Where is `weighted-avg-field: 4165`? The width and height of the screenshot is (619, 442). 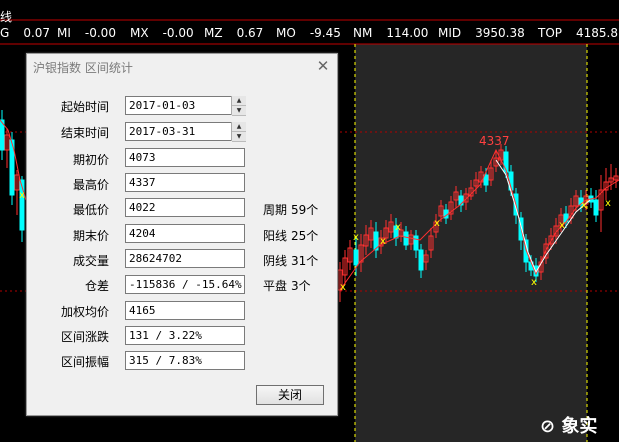
weighted-avg-field: 4165 is located at coordinates (185, 310).